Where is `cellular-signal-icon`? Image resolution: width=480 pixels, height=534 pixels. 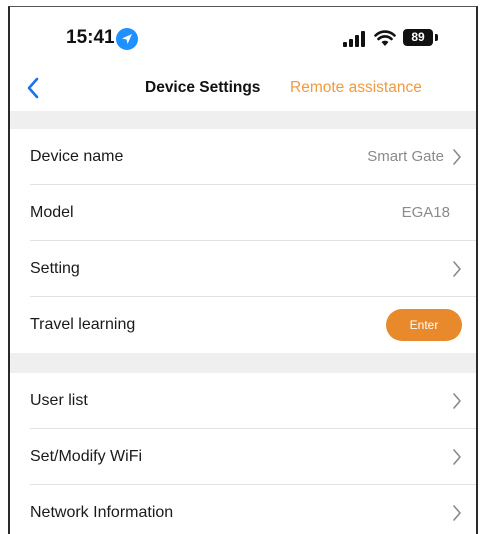 cellular-signal-icon is located at coordinates (356, 39).